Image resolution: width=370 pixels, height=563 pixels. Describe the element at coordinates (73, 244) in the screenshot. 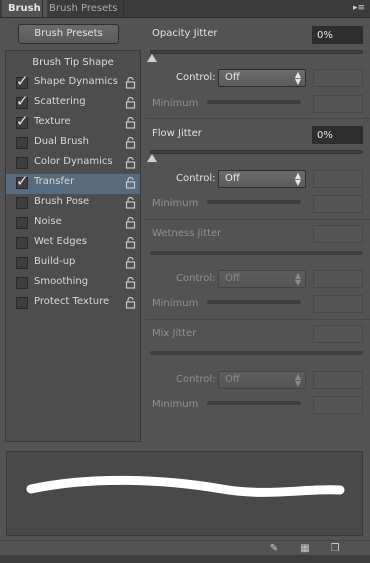

I see `option-wet-edges: Wet Edges` at that location.